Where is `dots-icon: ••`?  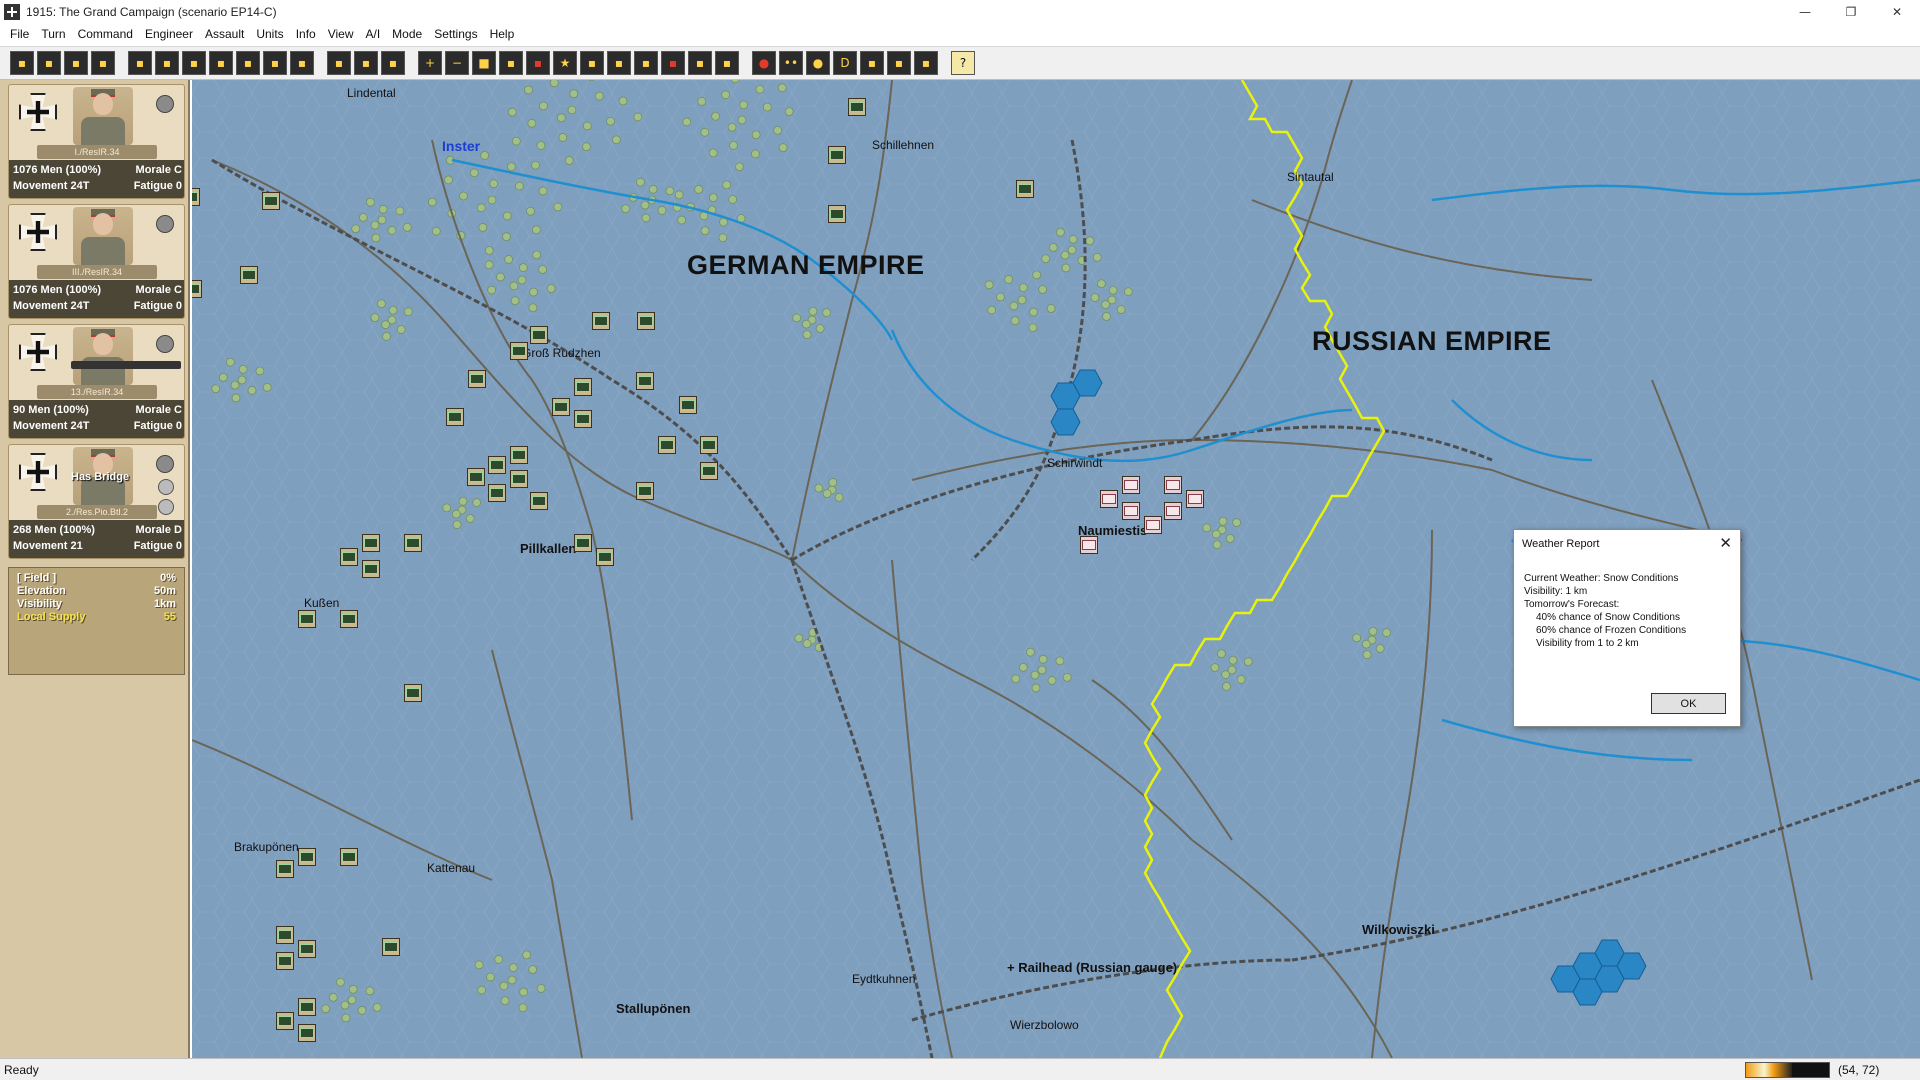
dots-icon: •• is located at coordinates (791, 63).